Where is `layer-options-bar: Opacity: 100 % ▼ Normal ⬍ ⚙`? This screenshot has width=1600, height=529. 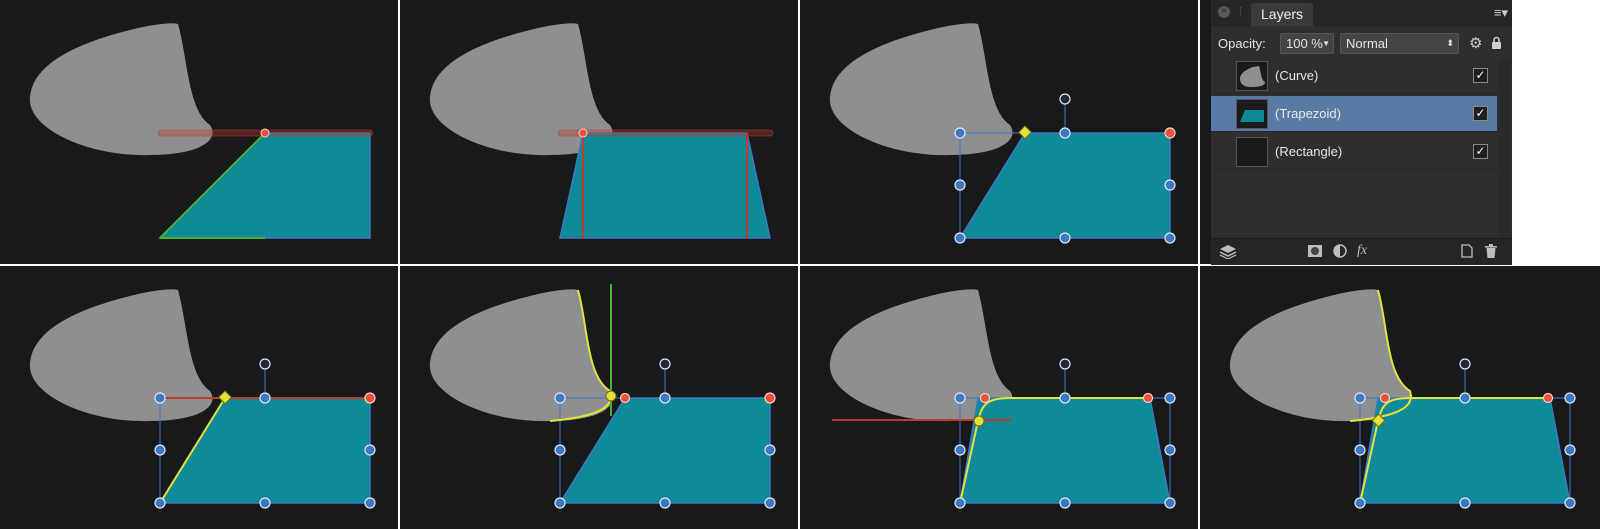
layer-options-bar: Opacity: 100 % ▼ Normal ⬍ ⚙ is located at coordinates (1361, 44).